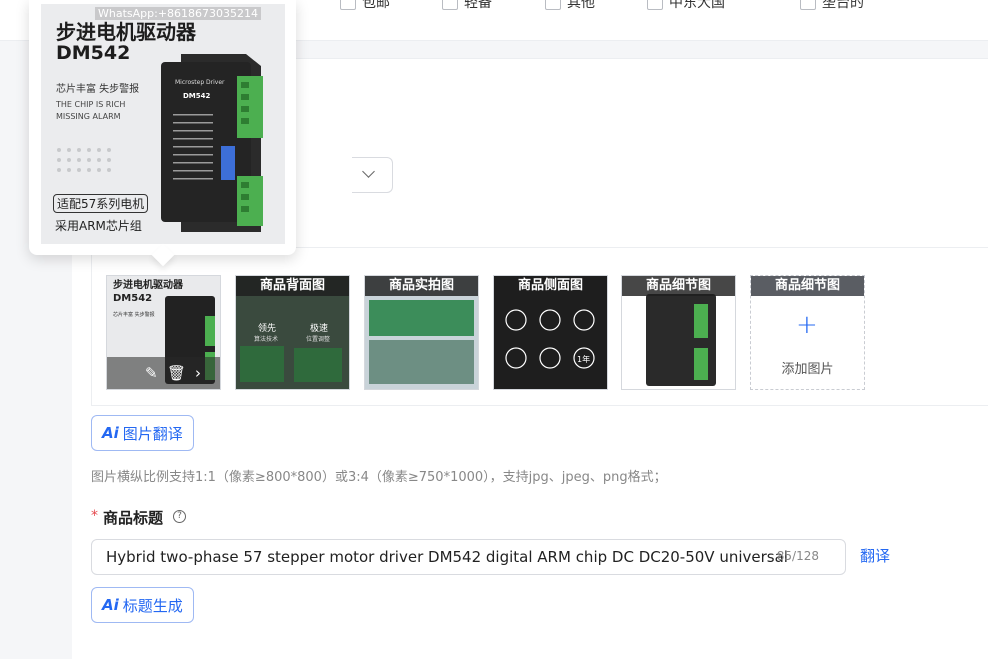 Image resolution: width=988 pixels, height=659 pixels. I want to click on watermark: WhatsApp:+8618673035214, so click(178, 13).